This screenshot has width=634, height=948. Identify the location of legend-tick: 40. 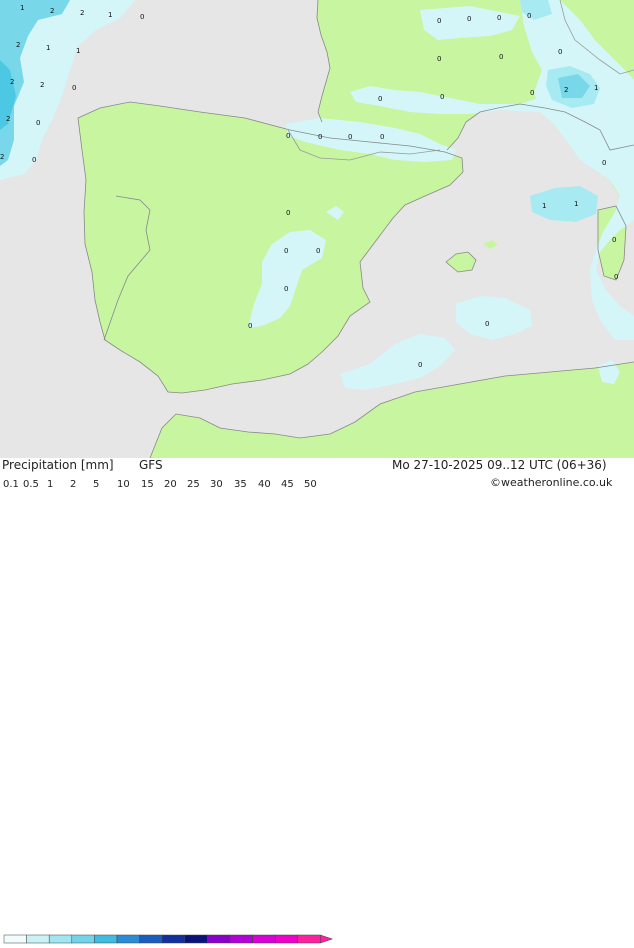
(264, 484).